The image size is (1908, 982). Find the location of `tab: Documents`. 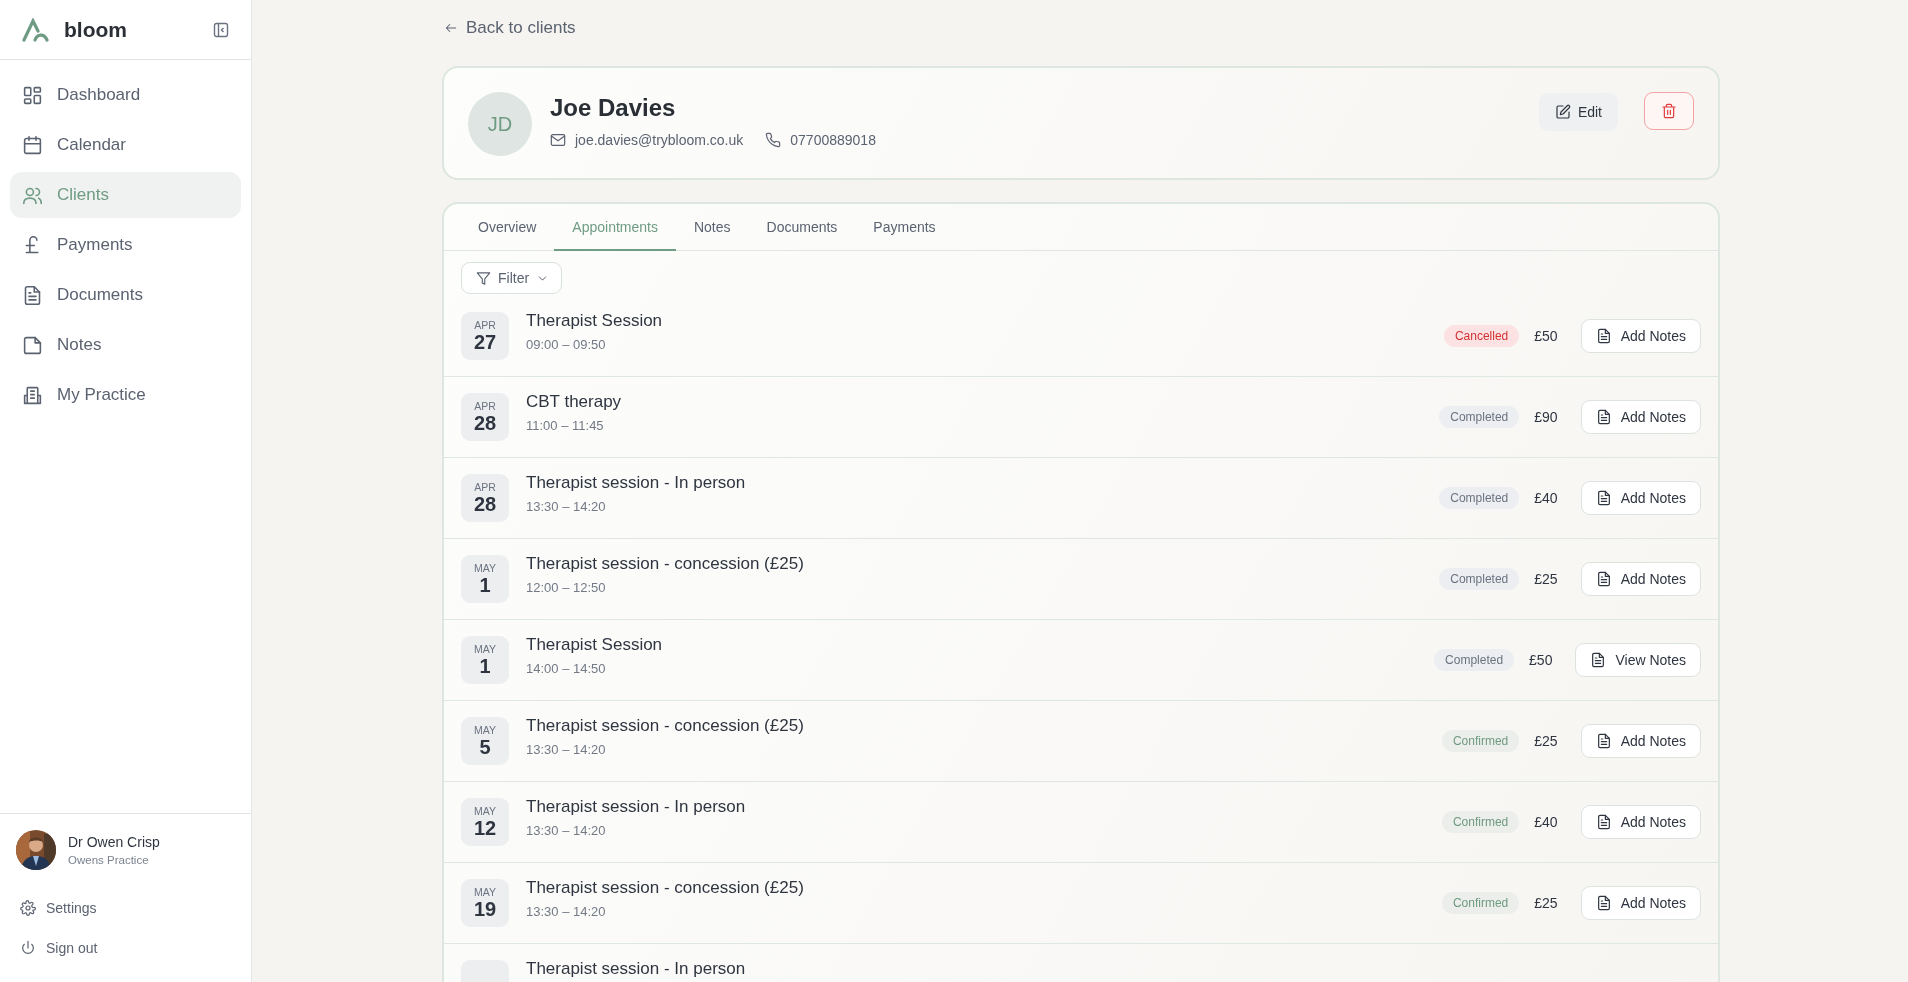

tab: Documents is located at coordinates (802, 227).